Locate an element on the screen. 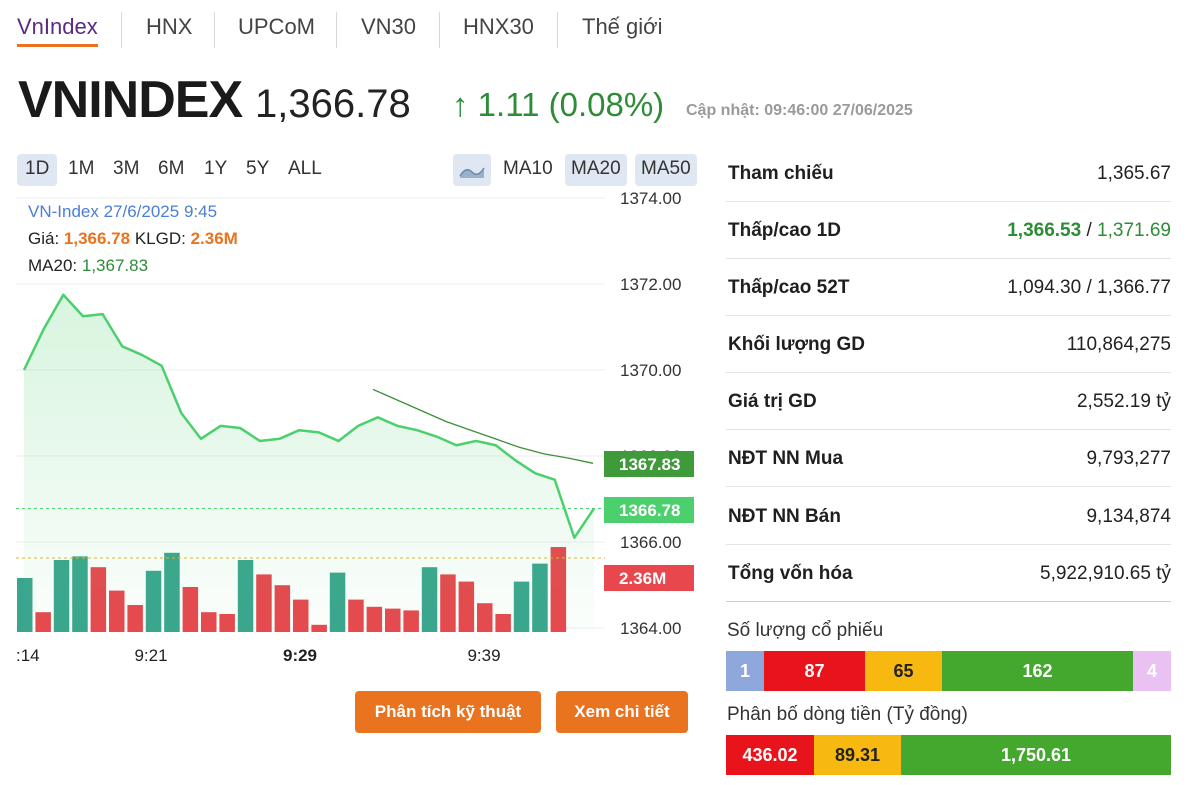  stock-count-bar: 1 87 65 162 4 is located at coordinates (948, 671).